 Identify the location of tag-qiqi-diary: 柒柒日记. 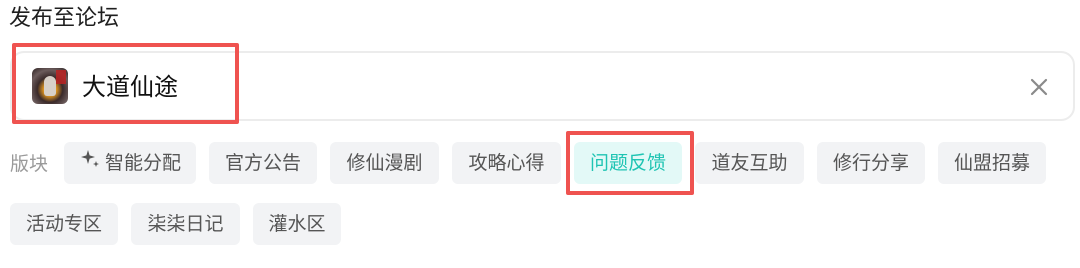
(185, 224).